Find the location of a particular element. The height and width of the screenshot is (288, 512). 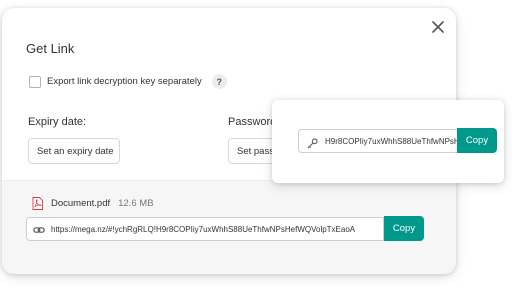

link-icon is located at coordinates (39, 229).